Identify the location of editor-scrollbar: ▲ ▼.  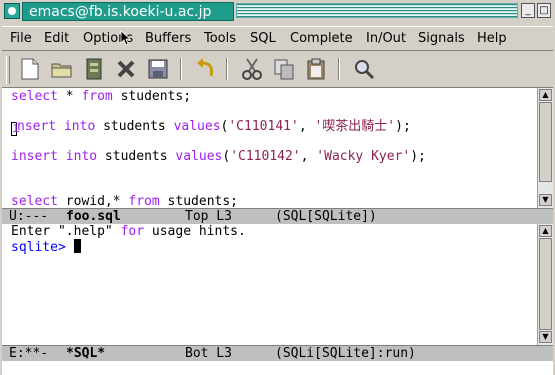
(545, 148).